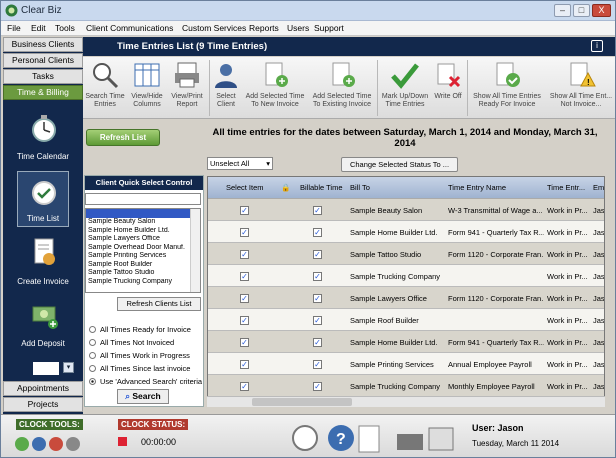 This screenshot has height=458, width=616. Describe the element at coordinates (426, 438) in the screenshot. I see `phone-icons` at that location.